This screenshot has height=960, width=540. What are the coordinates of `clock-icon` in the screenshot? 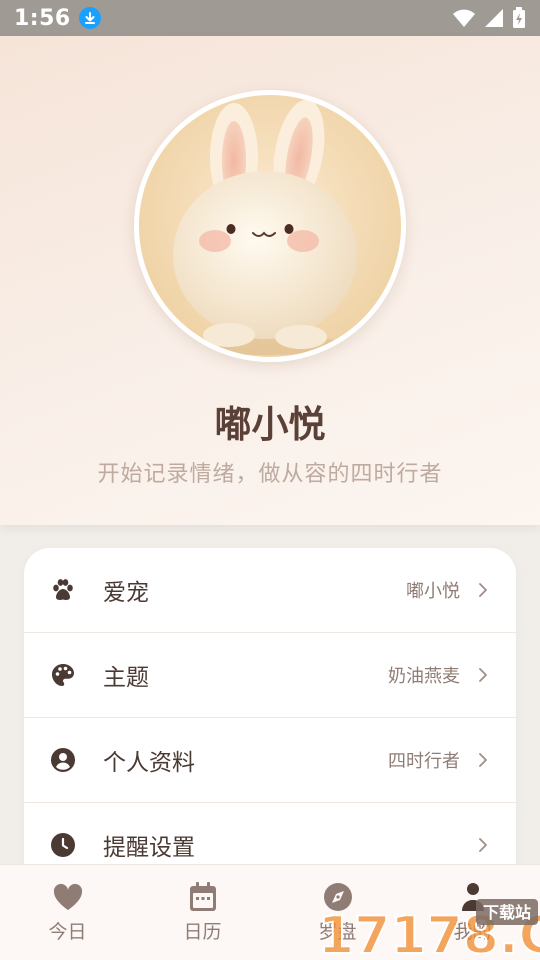 It's located at (63, 845).